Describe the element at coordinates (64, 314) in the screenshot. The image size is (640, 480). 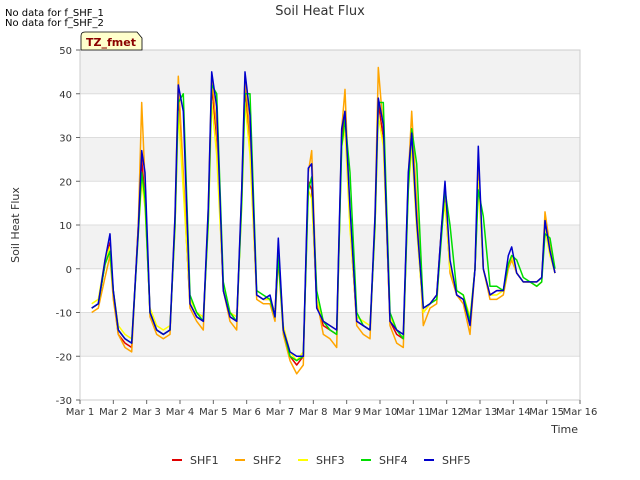
I see `y-tick-label: -10` at that location.